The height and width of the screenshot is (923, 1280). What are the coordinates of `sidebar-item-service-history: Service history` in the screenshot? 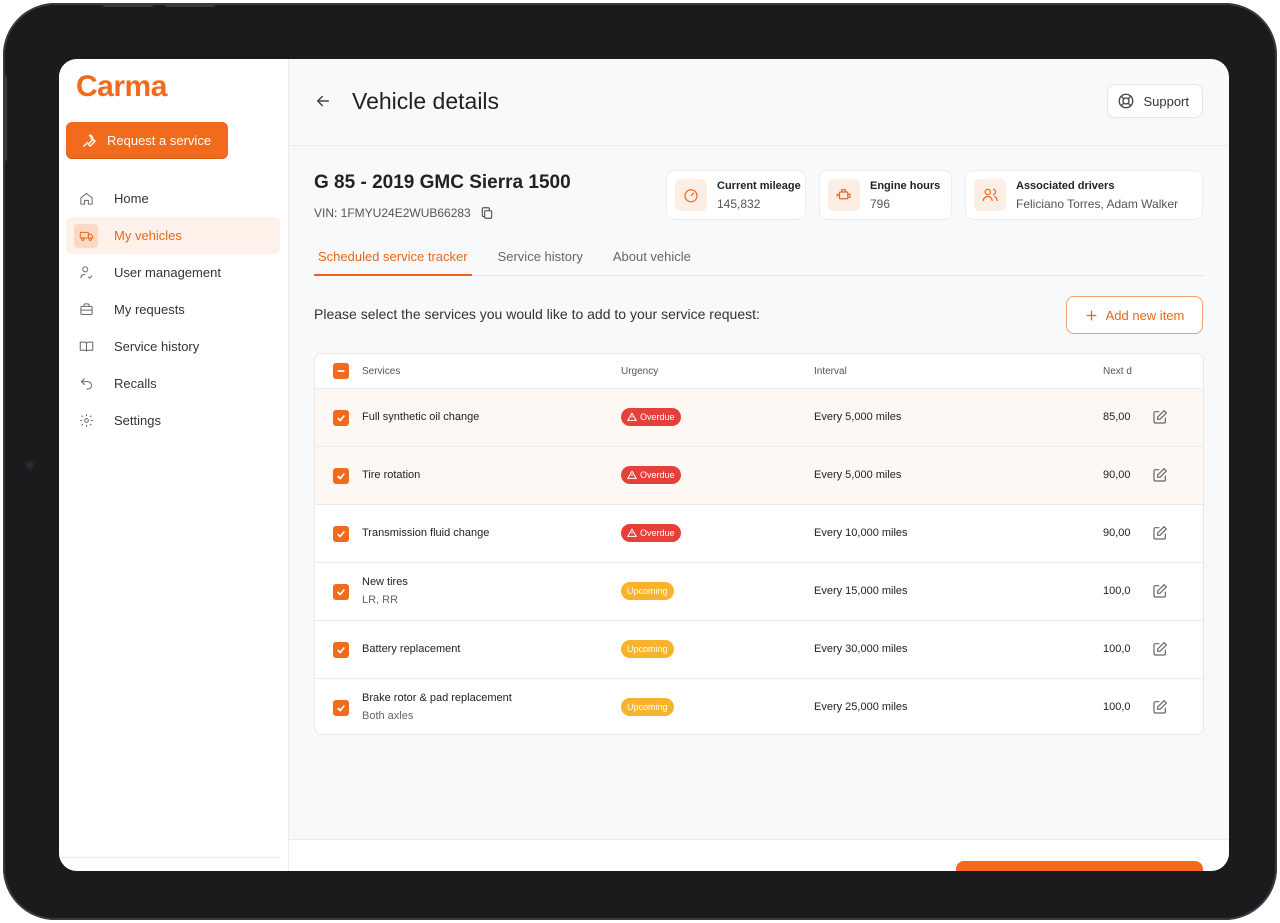 It's located at (173, 346).